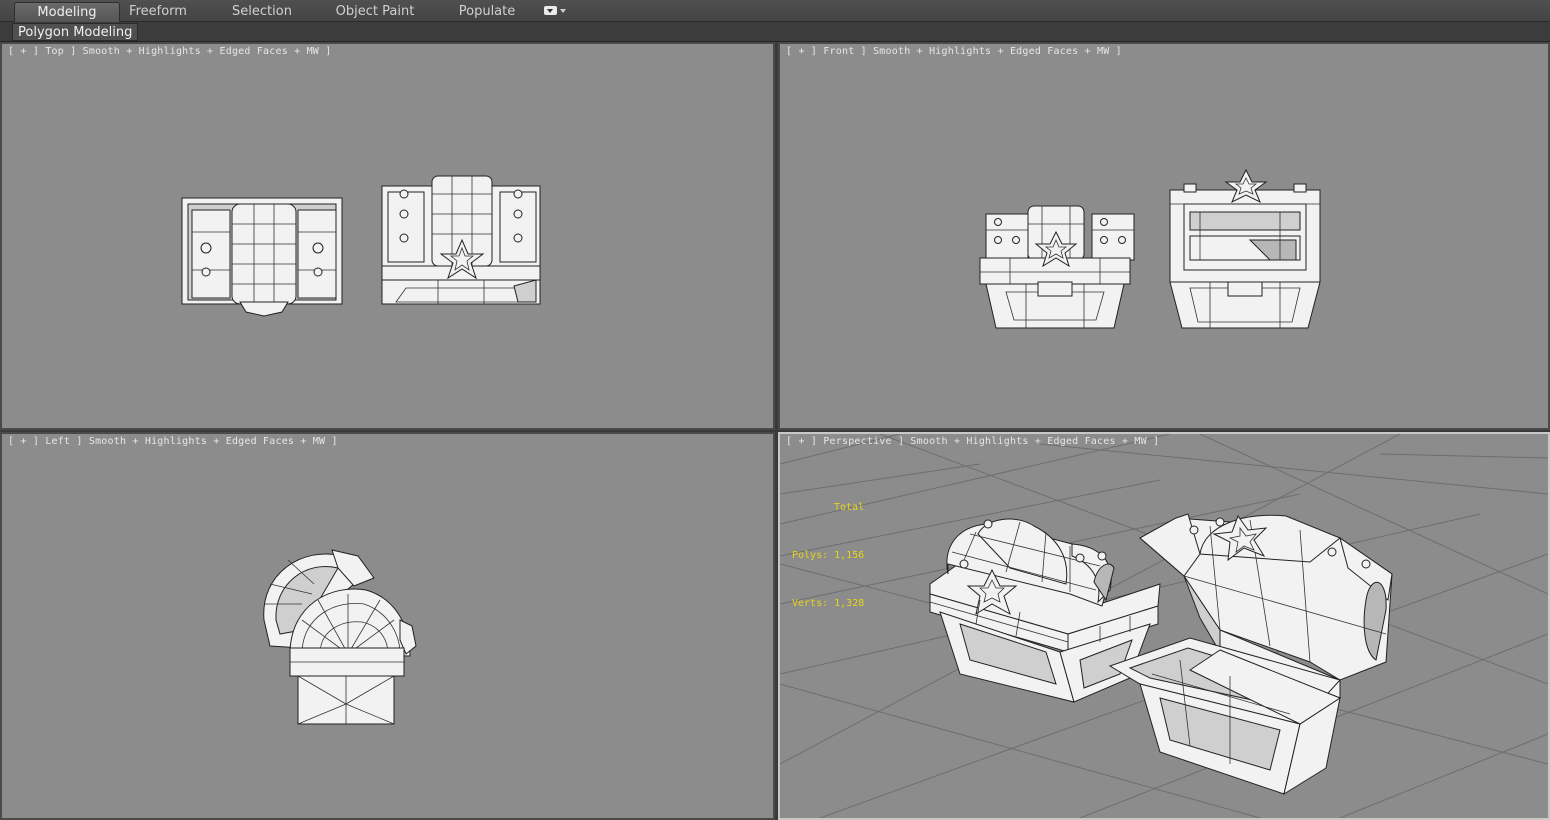 This screenshot has width=1550, height=820. What do you see at coordinates (487, 12) in the screenshot?
I see `tab-populate: Populate` at bounding box center [487, 12].